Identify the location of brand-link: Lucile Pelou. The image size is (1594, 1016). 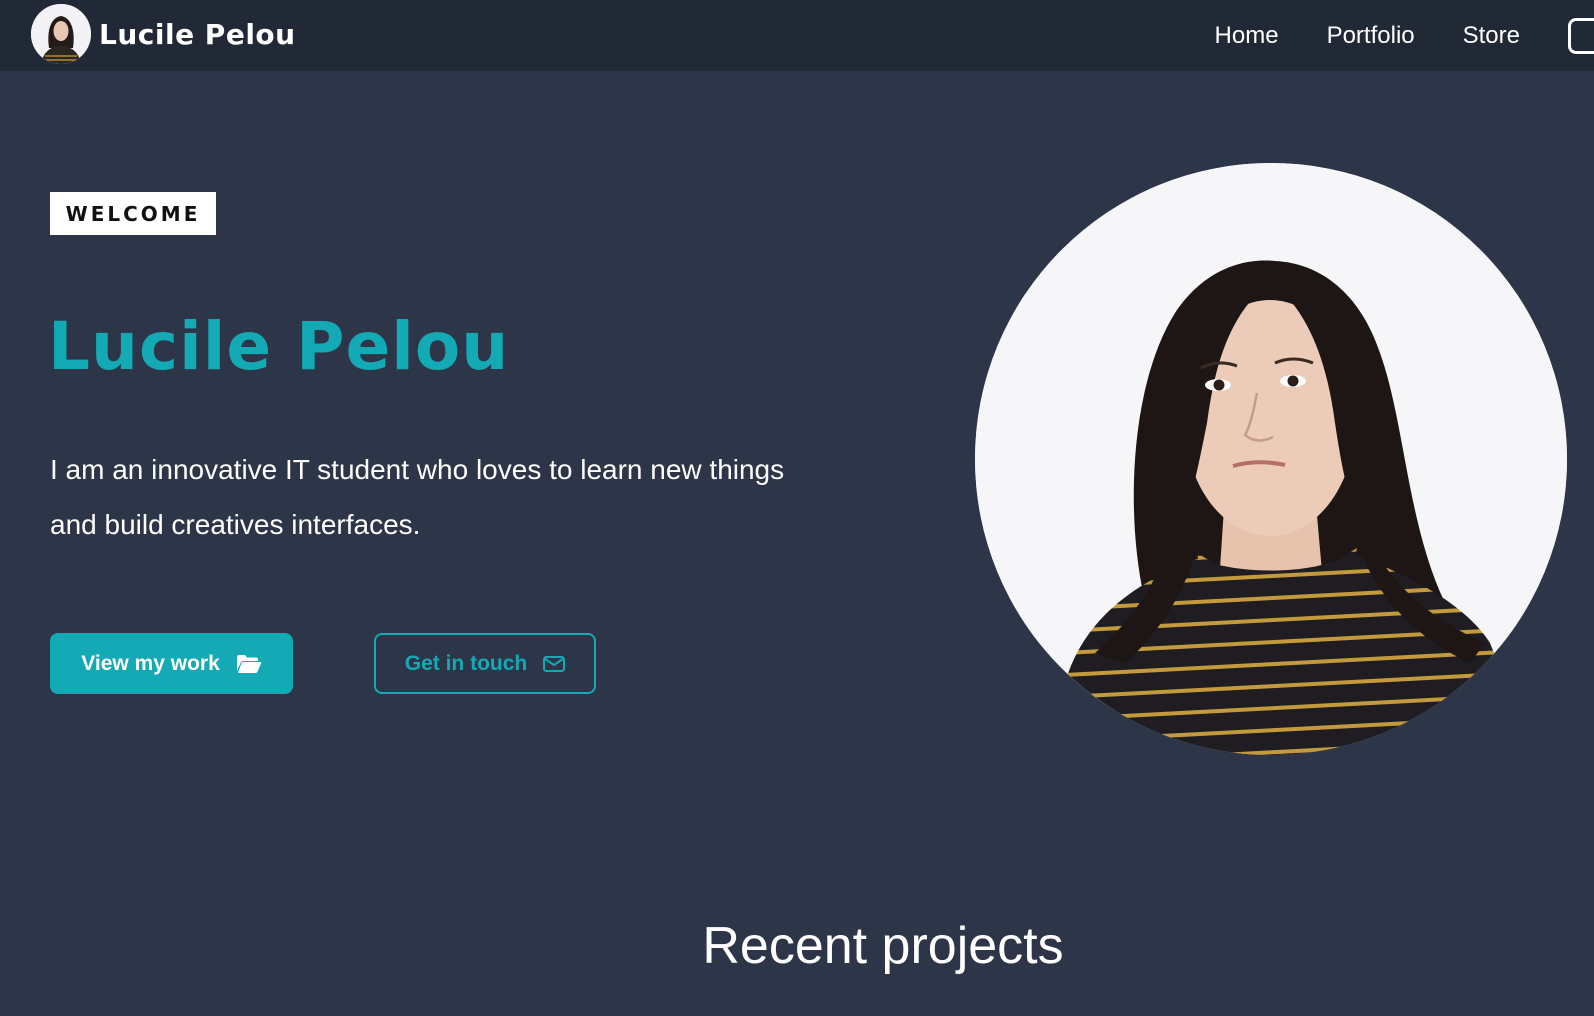
(163, 34).